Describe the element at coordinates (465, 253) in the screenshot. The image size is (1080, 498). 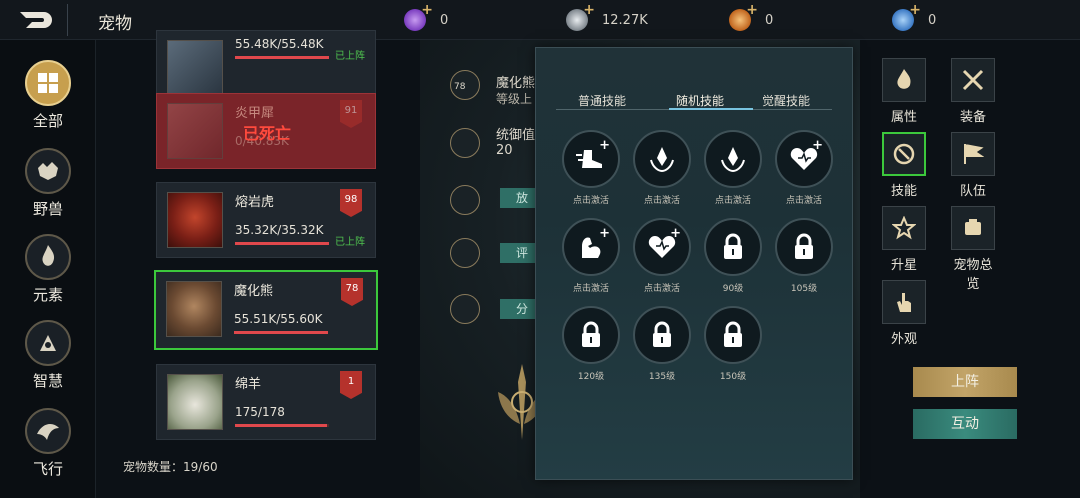
I see `evaluate-icon` at that location.